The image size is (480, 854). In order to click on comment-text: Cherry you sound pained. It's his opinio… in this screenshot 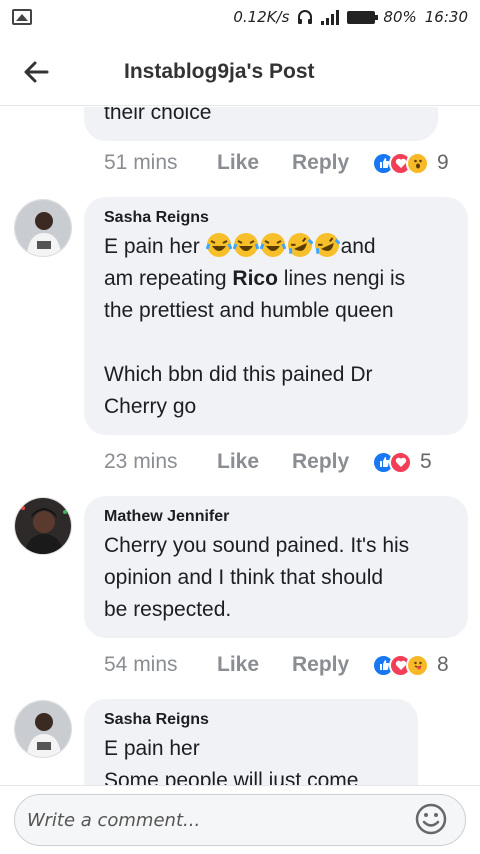, I will do `click(276, 578)`.